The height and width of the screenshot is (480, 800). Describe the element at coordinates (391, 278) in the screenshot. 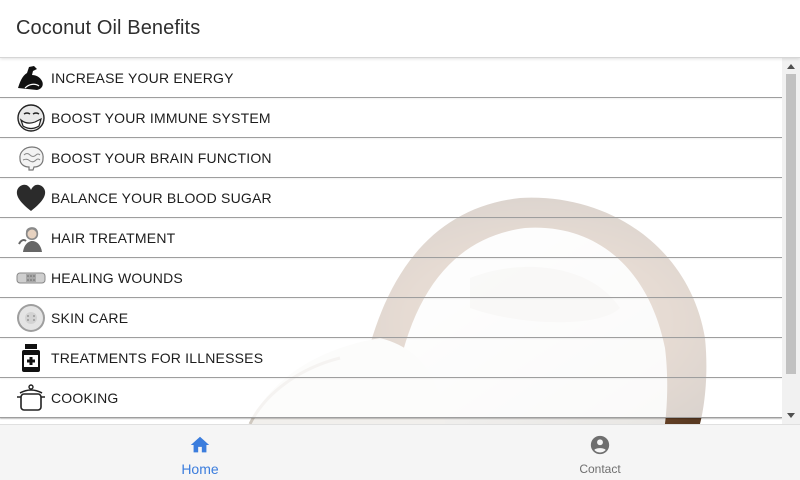

I see `list-item-healing-wounds: HEALING WOUNDS` at that location.